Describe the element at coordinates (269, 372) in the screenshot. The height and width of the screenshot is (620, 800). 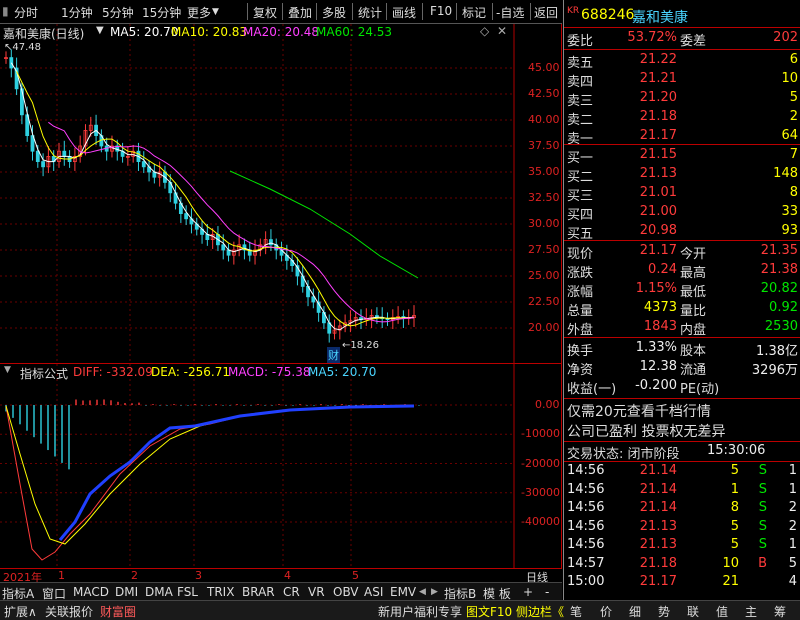
I see `macd-legend: MACD: -75.38` at that location.